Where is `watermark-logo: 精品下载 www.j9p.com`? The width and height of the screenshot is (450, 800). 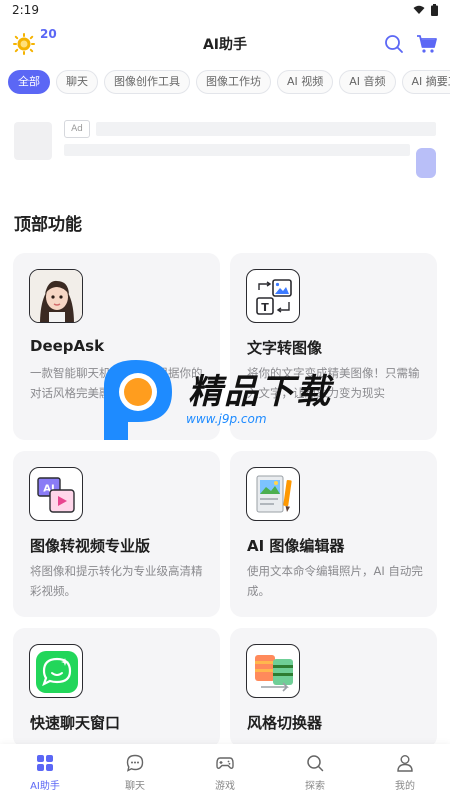
watermark-logo: 精品下载 www.j9p.com is located at coordinates (228, 401).